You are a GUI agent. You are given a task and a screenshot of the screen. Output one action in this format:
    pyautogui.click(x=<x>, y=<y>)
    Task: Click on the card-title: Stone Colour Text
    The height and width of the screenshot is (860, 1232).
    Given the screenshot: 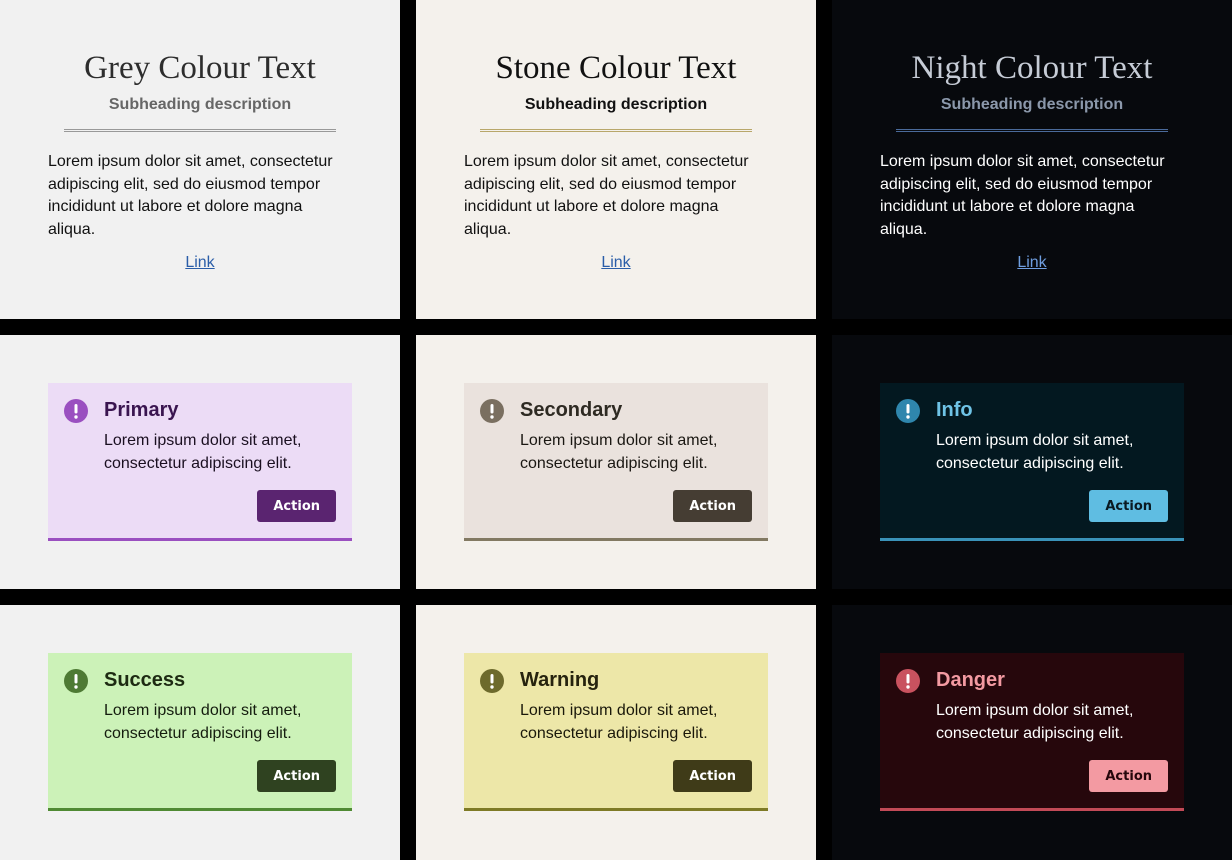 What is the action you would take?
    pyautogui.click(x=616, y=68)
    